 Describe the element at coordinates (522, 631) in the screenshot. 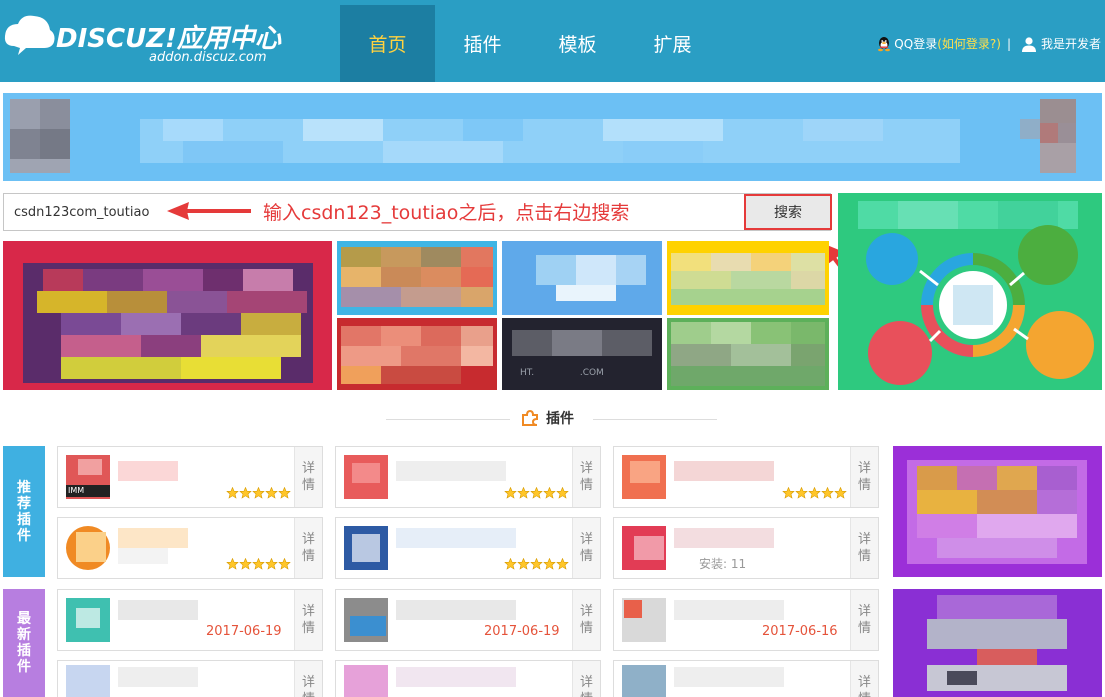

I see `plugin-date: 2017-06-19` at that location.